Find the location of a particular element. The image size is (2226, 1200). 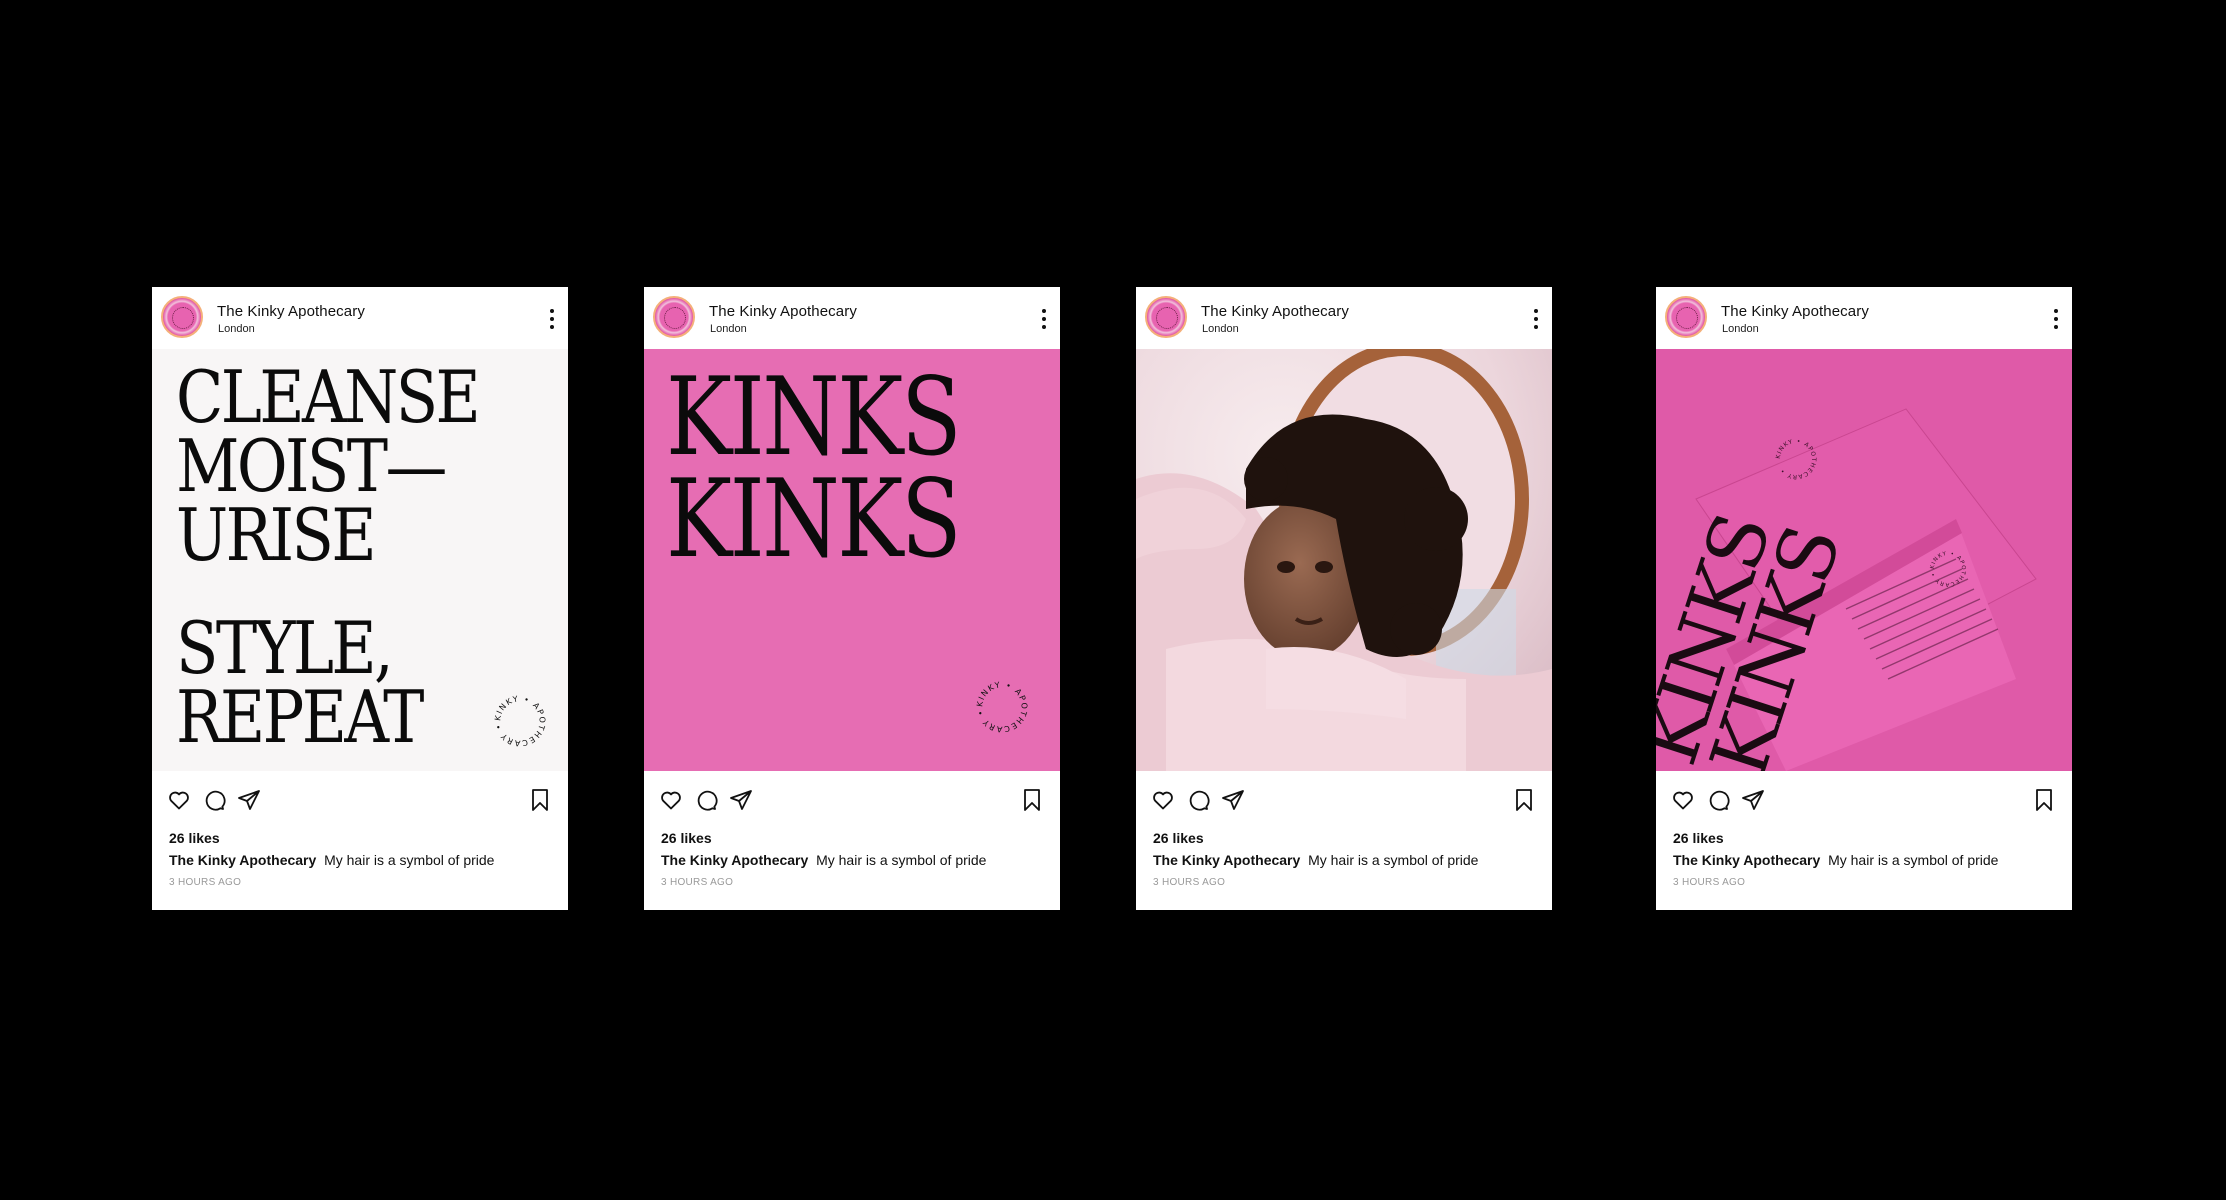

headline-cleanse: CLEANSE MOIST— URISE is located at coordinates (328, 466).